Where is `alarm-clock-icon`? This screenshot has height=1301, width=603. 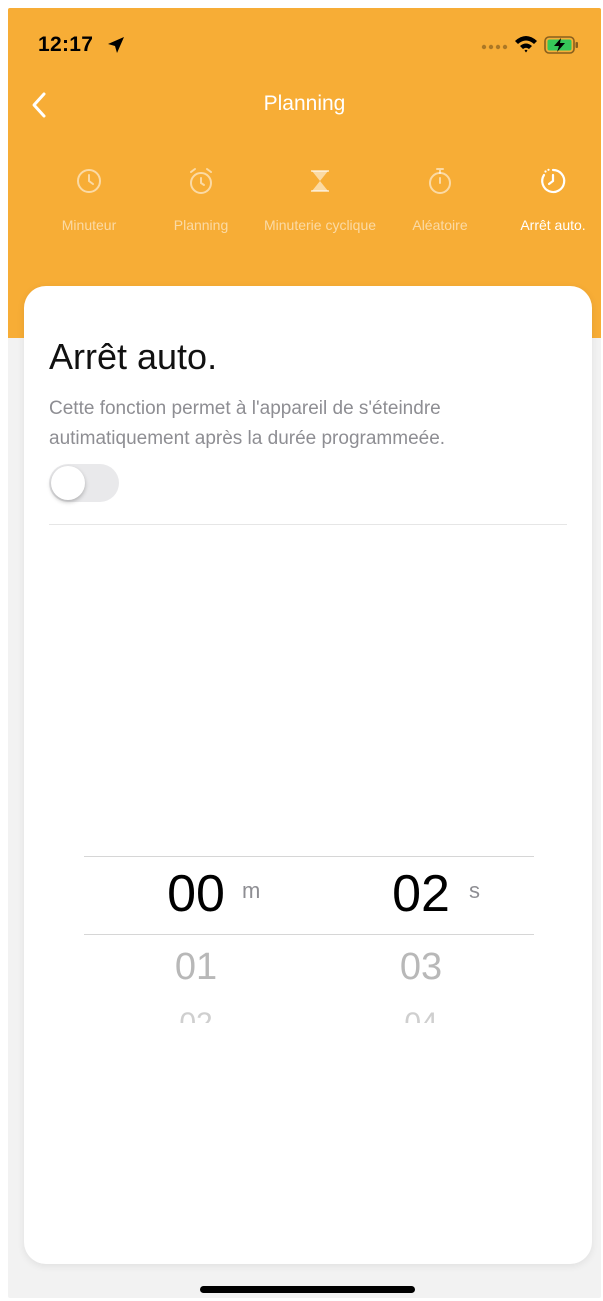
alarm-clock-icon is located at coordinates (201, 181).